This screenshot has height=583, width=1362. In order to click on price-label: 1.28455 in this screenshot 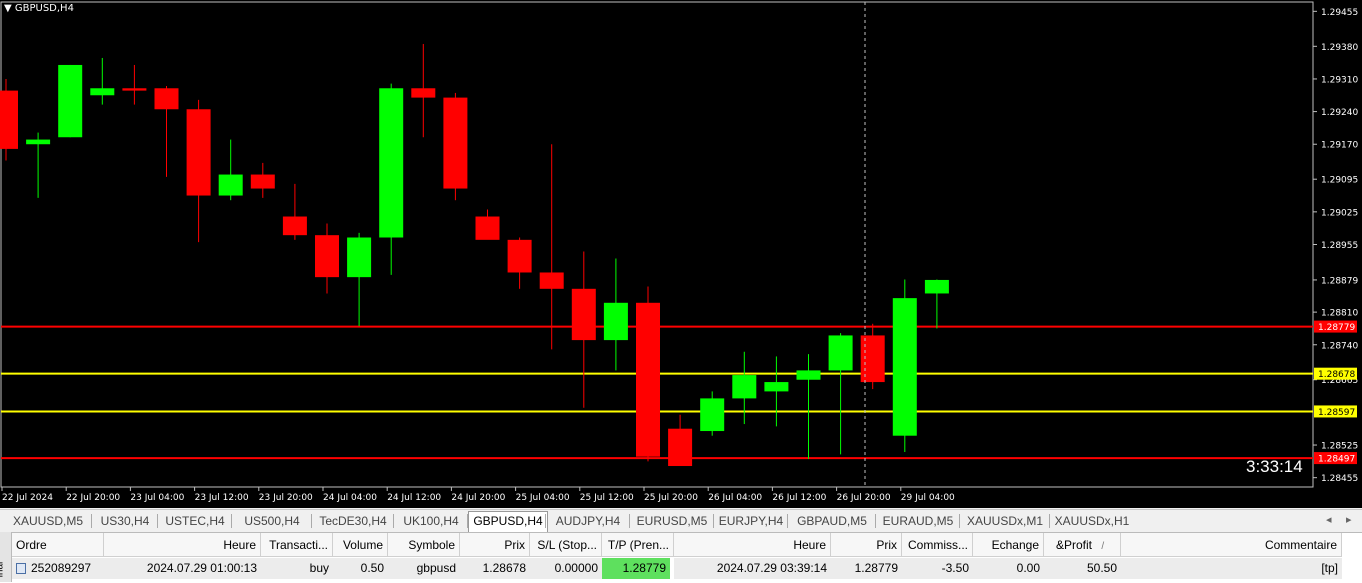, I will do `click(1339, 479)`.